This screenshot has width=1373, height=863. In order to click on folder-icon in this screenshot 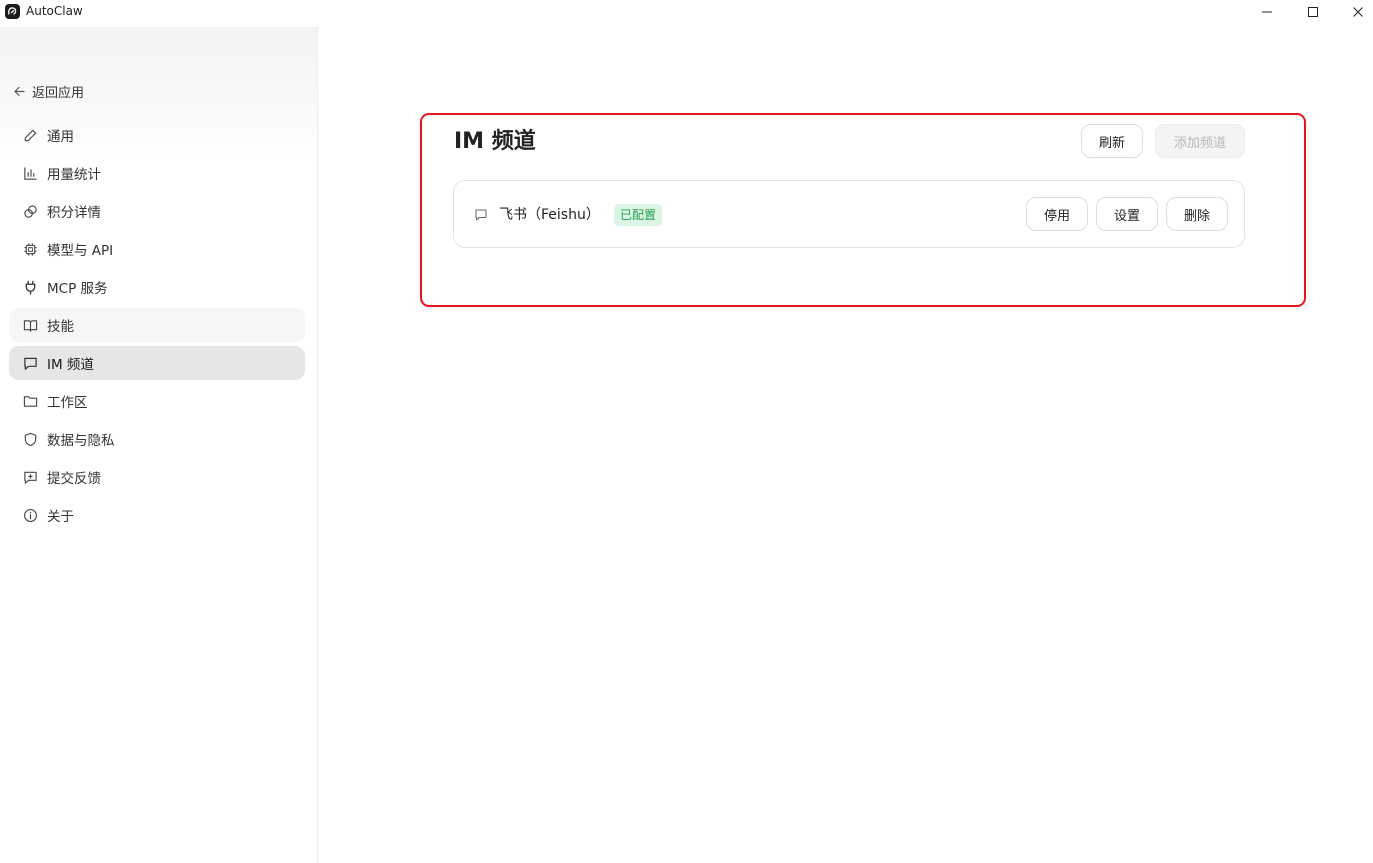, I will do `click(30, 401)`.